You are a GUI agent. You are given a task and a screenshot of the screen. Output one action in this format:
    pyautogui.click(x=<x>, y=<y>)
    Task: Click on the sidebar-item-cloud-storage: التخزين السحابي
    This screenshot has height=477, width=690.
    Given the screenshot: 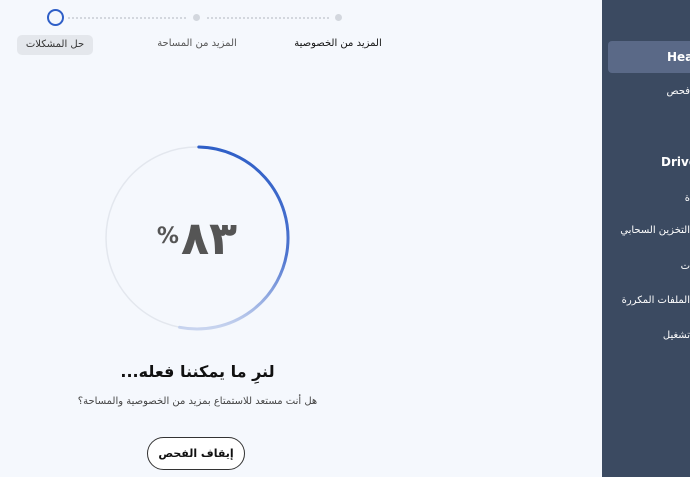 What is the action you would take?
    pyautogui.click(x=655, y=231)
    